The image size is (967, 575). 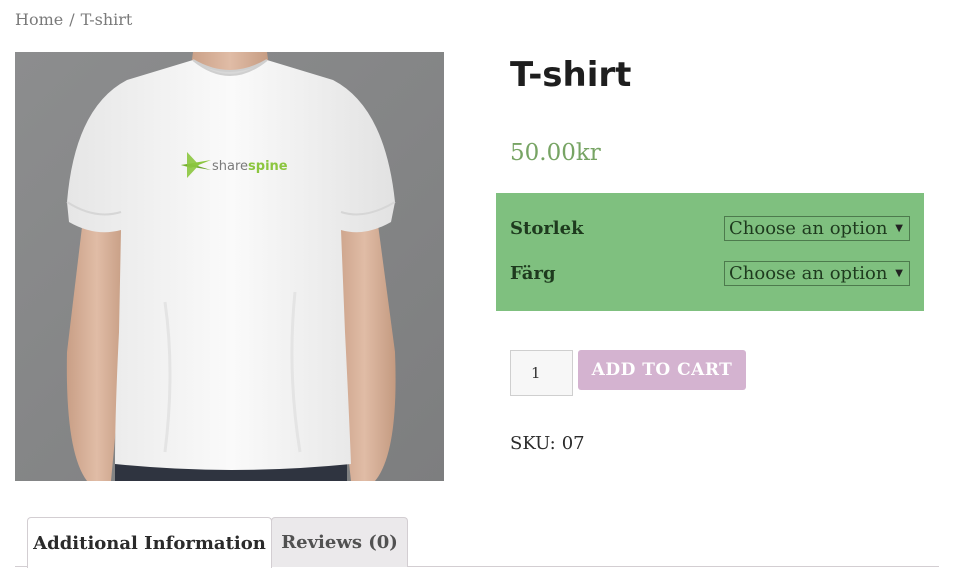 I want to click on breadcrumb-home-link: Home, so click(x=39, y=19).